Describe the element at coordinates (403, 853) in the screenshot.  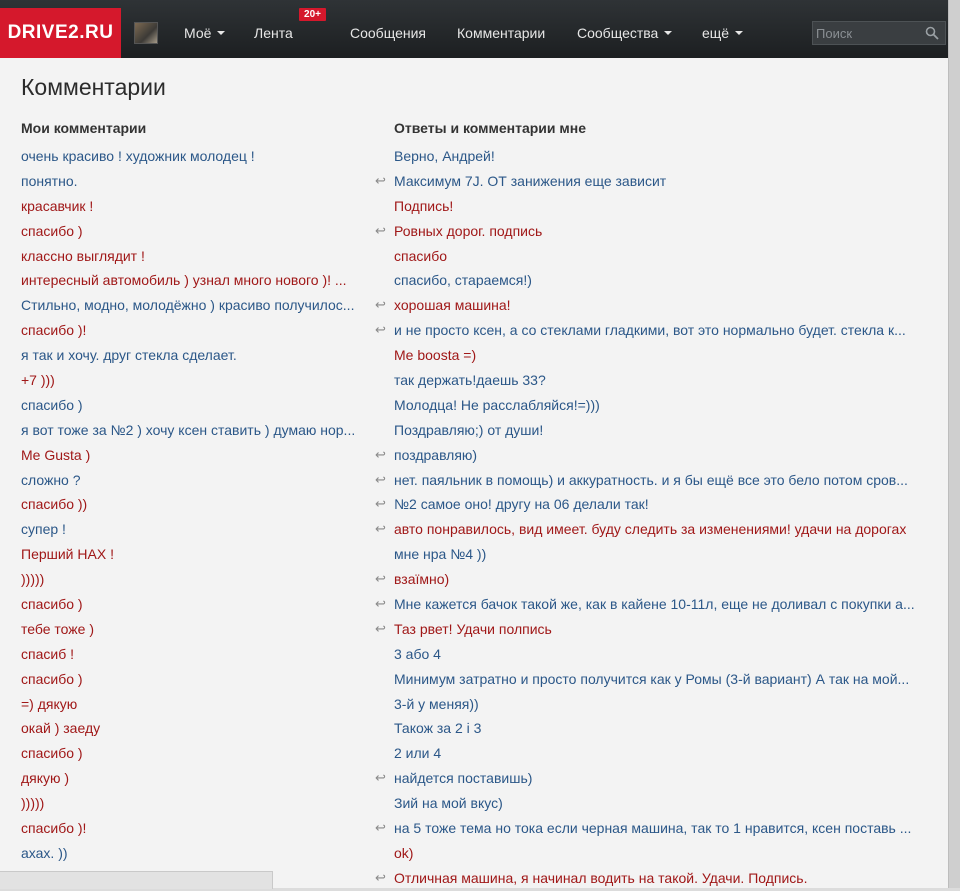
I see `reply-link: ok)` at that location.